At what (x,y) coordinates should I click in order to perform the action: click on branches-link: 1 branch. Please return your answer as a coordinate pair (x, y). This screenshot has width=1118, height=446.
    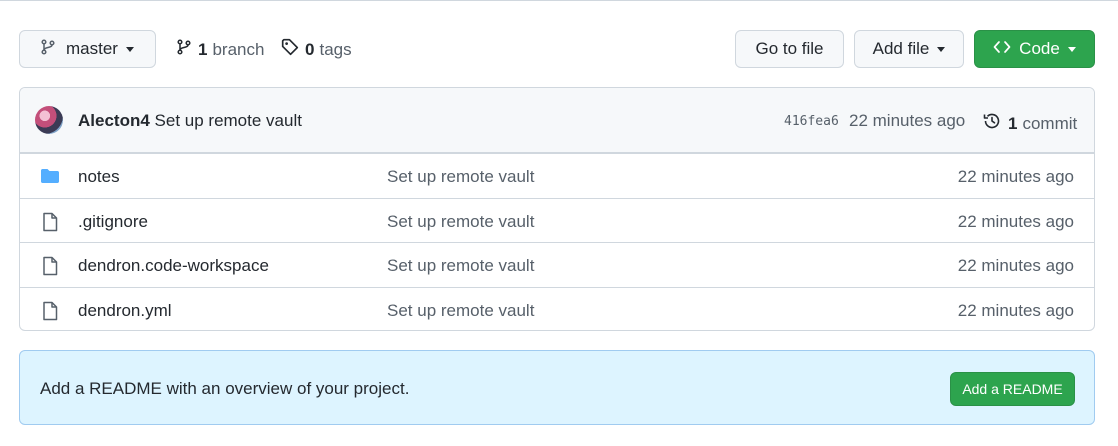
    Looking at the image, I should click on (220, 49).